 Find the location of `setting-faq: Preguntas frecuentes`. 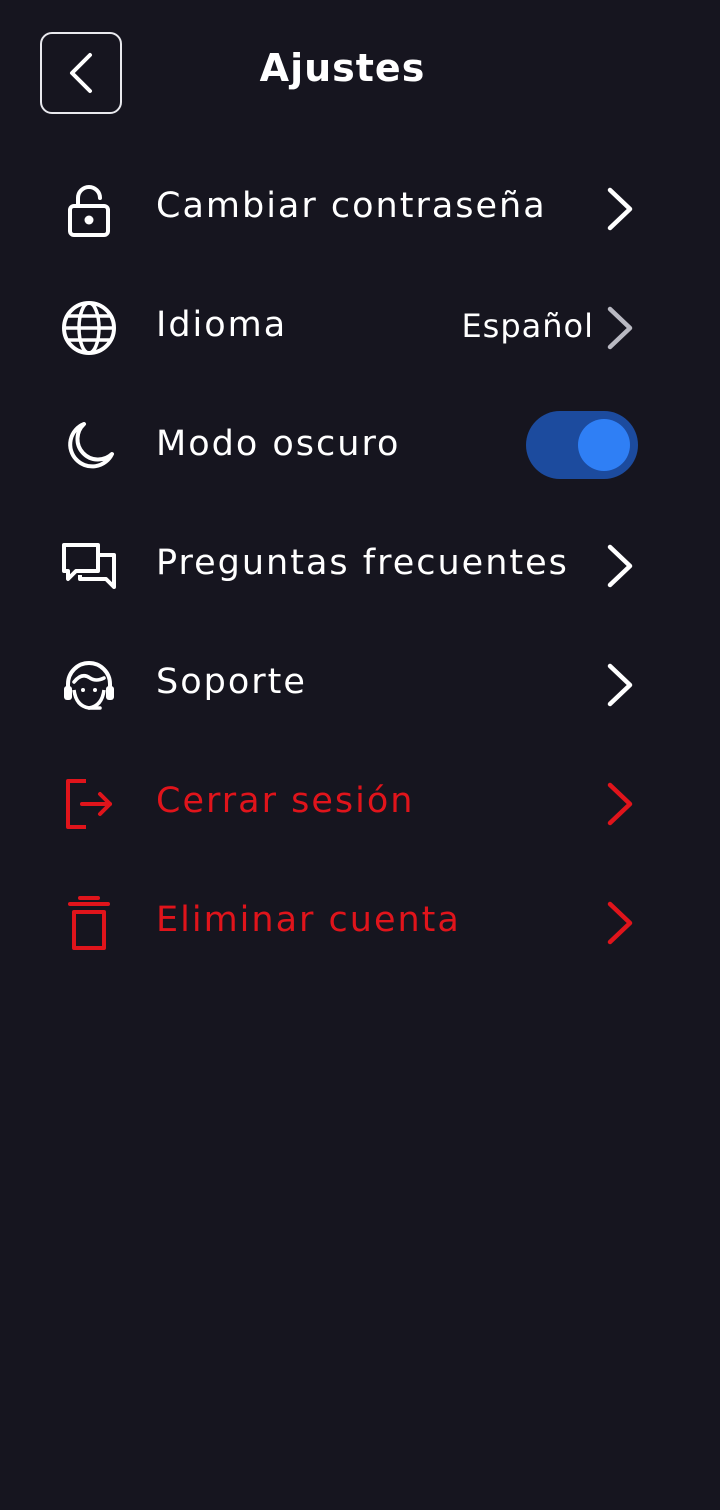

setting-faq: Preguntas frecuentes is located at coordinates (360, 565).